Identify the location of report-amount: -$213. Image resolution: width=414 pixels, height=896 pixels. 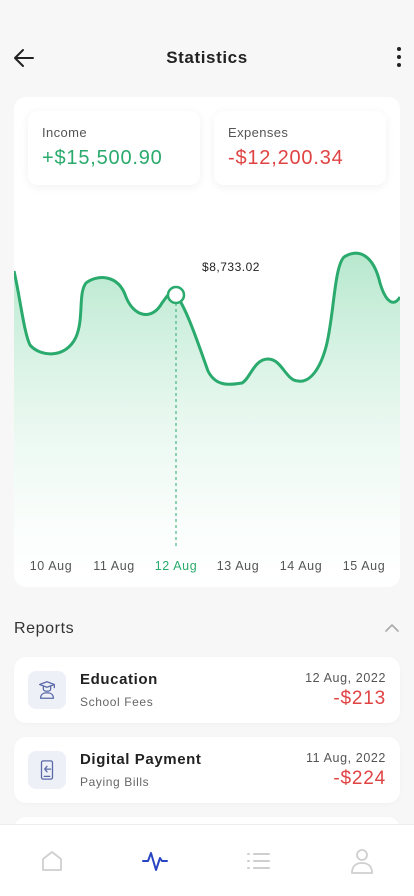
(359, 698).